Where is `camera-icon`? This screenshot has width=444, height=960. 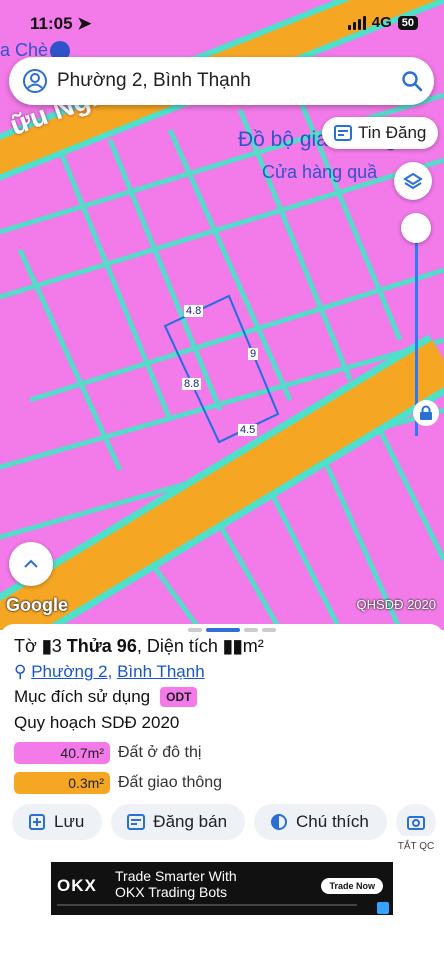
camera-icon is located at coordinates (415, 823).